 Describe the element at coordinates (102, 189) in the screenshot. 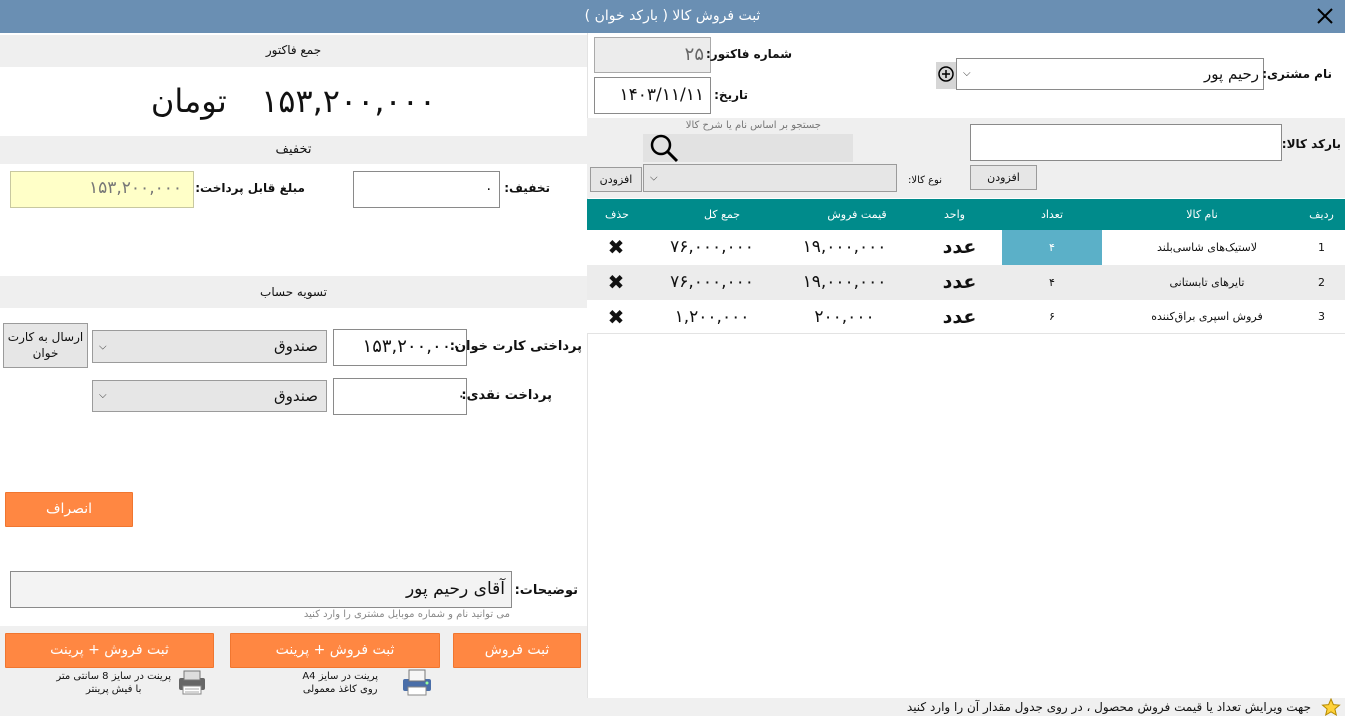

I see `payable-amount-field: ۱۵۳,۲۰۰,۰۰۰` at that location.